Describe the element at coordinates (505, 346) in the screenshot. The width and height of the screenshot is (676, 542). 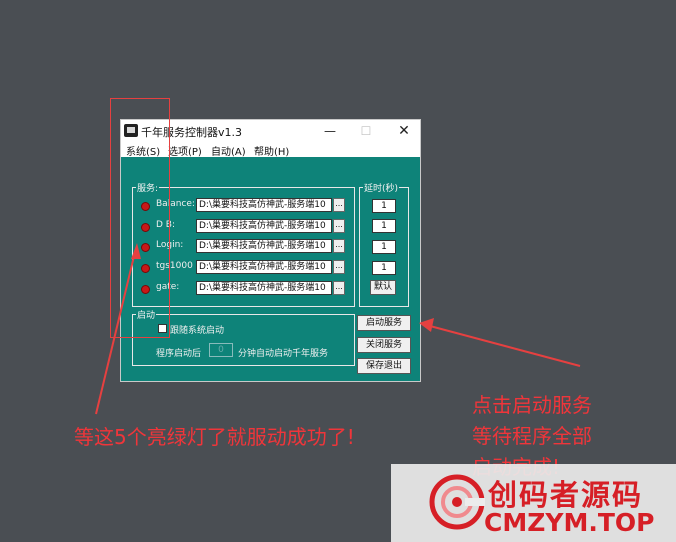
I see `right-arrow-line` at that location.